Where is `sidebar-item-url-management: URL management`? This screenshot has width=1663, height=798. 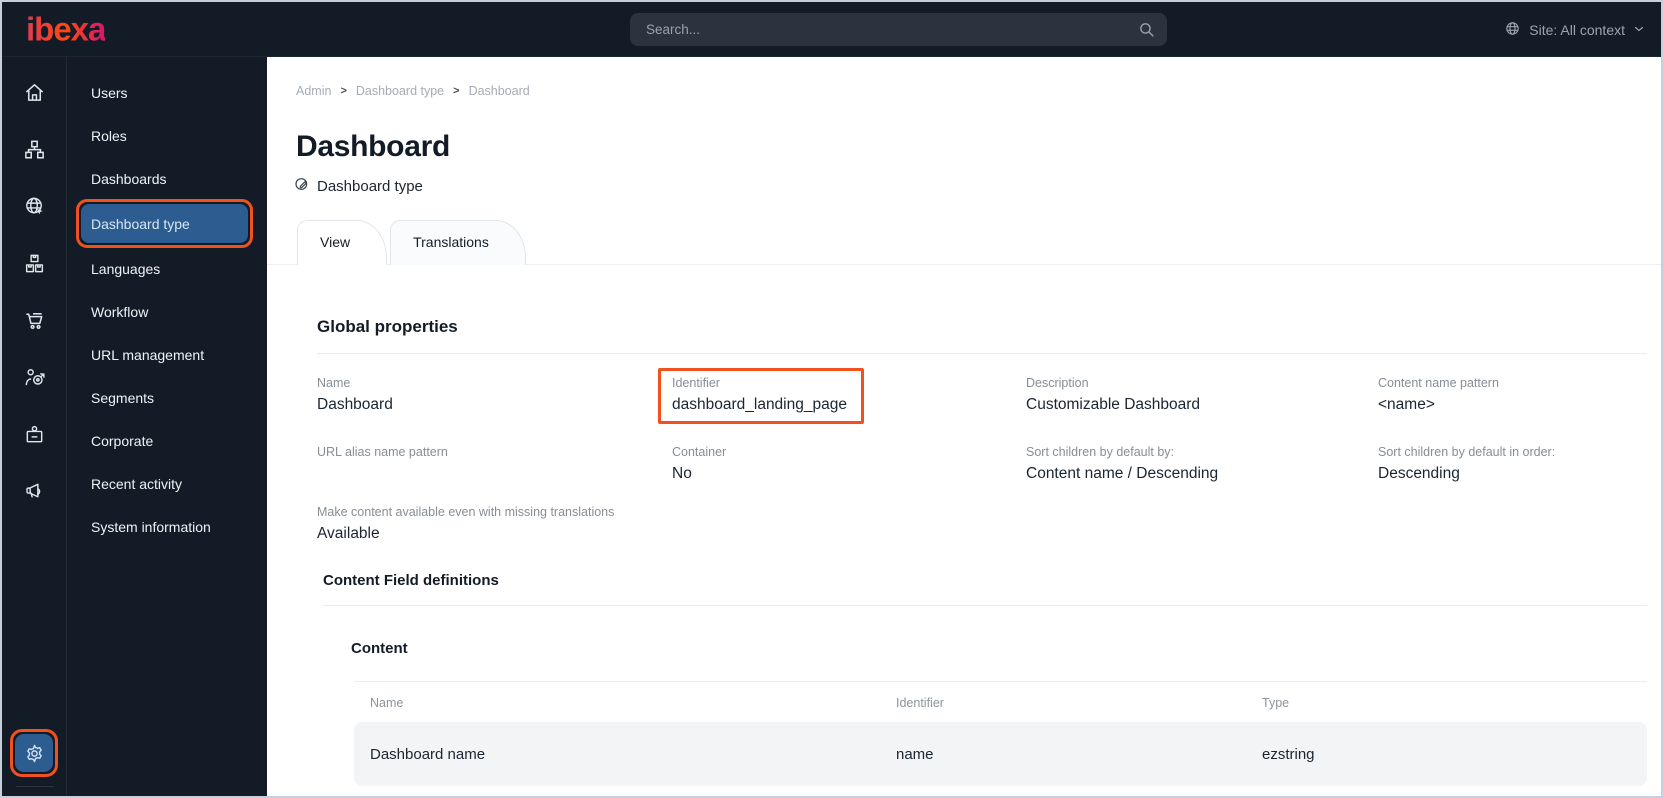
sidebar-item-url-management: URL management is located at coordinates (167, 354).